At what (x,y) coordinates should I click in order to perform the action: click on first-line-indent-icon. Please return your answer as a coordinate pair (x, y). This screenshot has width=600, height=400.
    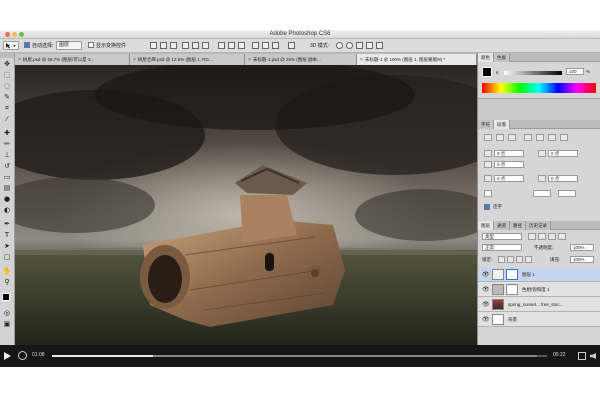
    Looking at the image, I should click on (488, 164).